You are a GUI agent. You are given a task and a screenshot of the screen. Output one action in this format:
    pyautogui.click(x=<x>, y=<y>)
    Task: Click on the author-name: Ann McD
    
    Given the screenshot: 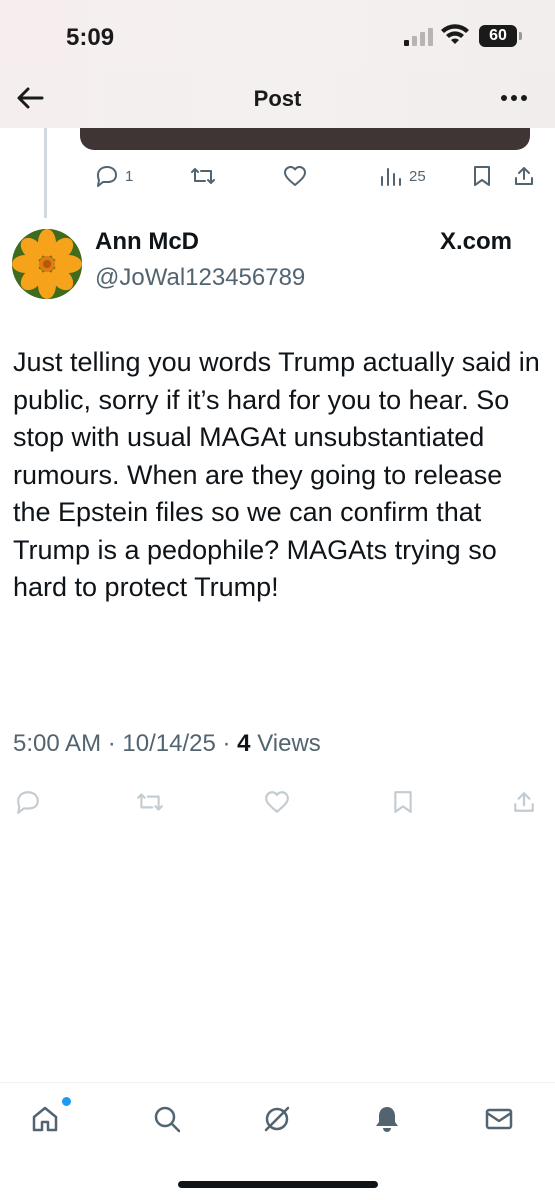 What is the action you would take?
    pyautogui.click(x=147, y=242)
    